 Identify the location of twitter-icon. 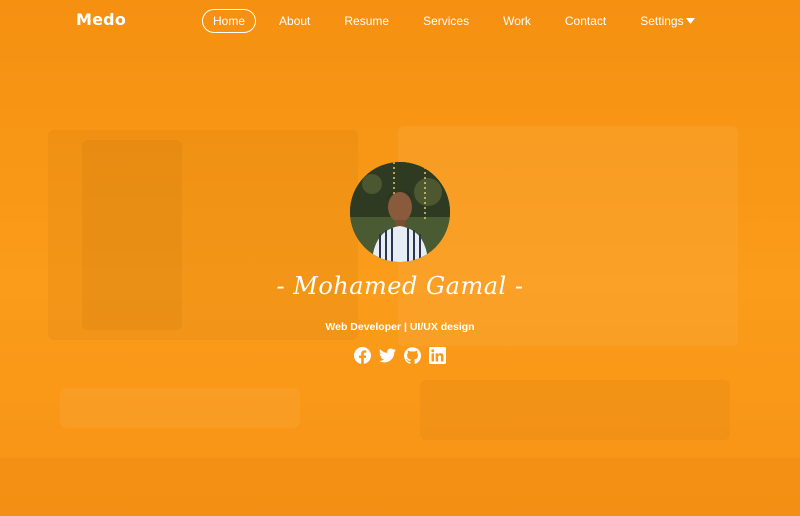
(387, 355).